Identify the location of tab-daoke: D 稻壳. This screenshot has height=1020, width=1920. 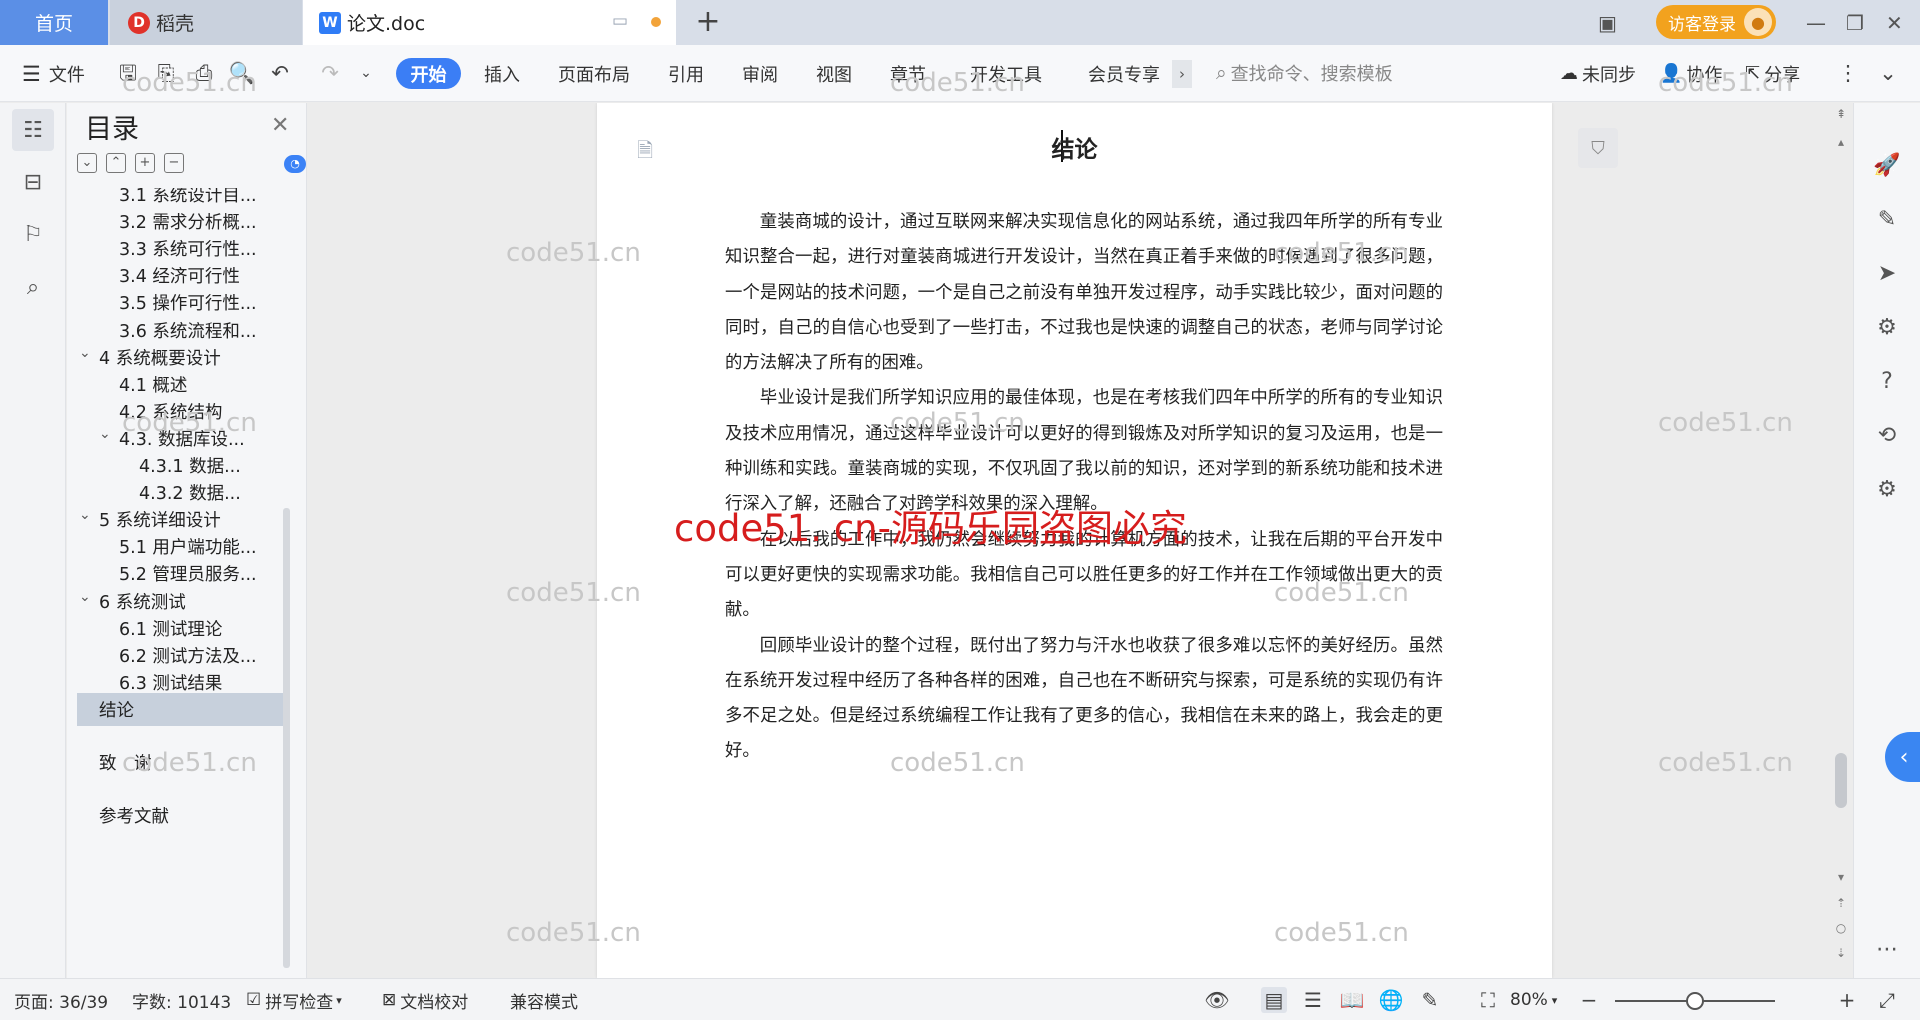
(206, 22).